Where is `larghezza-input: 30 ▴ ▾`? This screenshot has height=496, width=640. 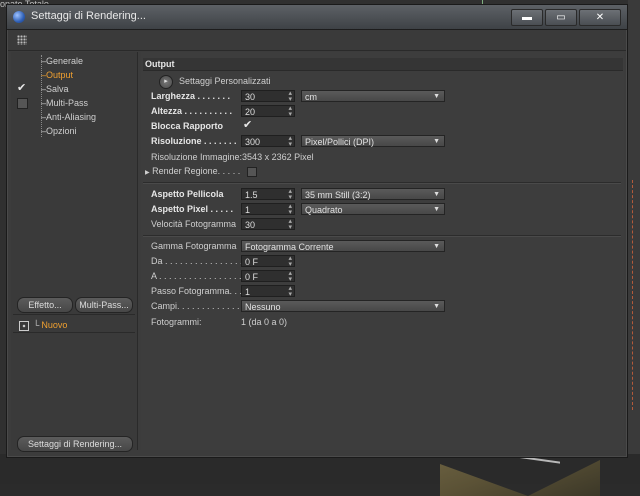
larghezza-input: 30 ▴ ▾ is located at coordinates (268, 96).